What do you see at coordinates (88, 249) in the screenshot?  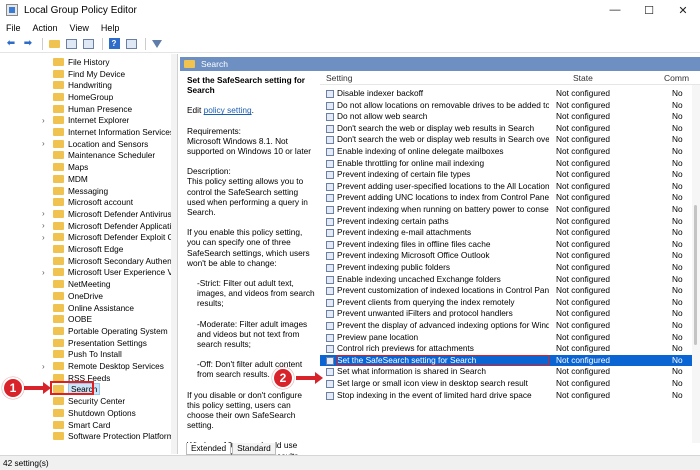 I see `tree-item: Microsoft Edge` at bounding box center [88, 249].